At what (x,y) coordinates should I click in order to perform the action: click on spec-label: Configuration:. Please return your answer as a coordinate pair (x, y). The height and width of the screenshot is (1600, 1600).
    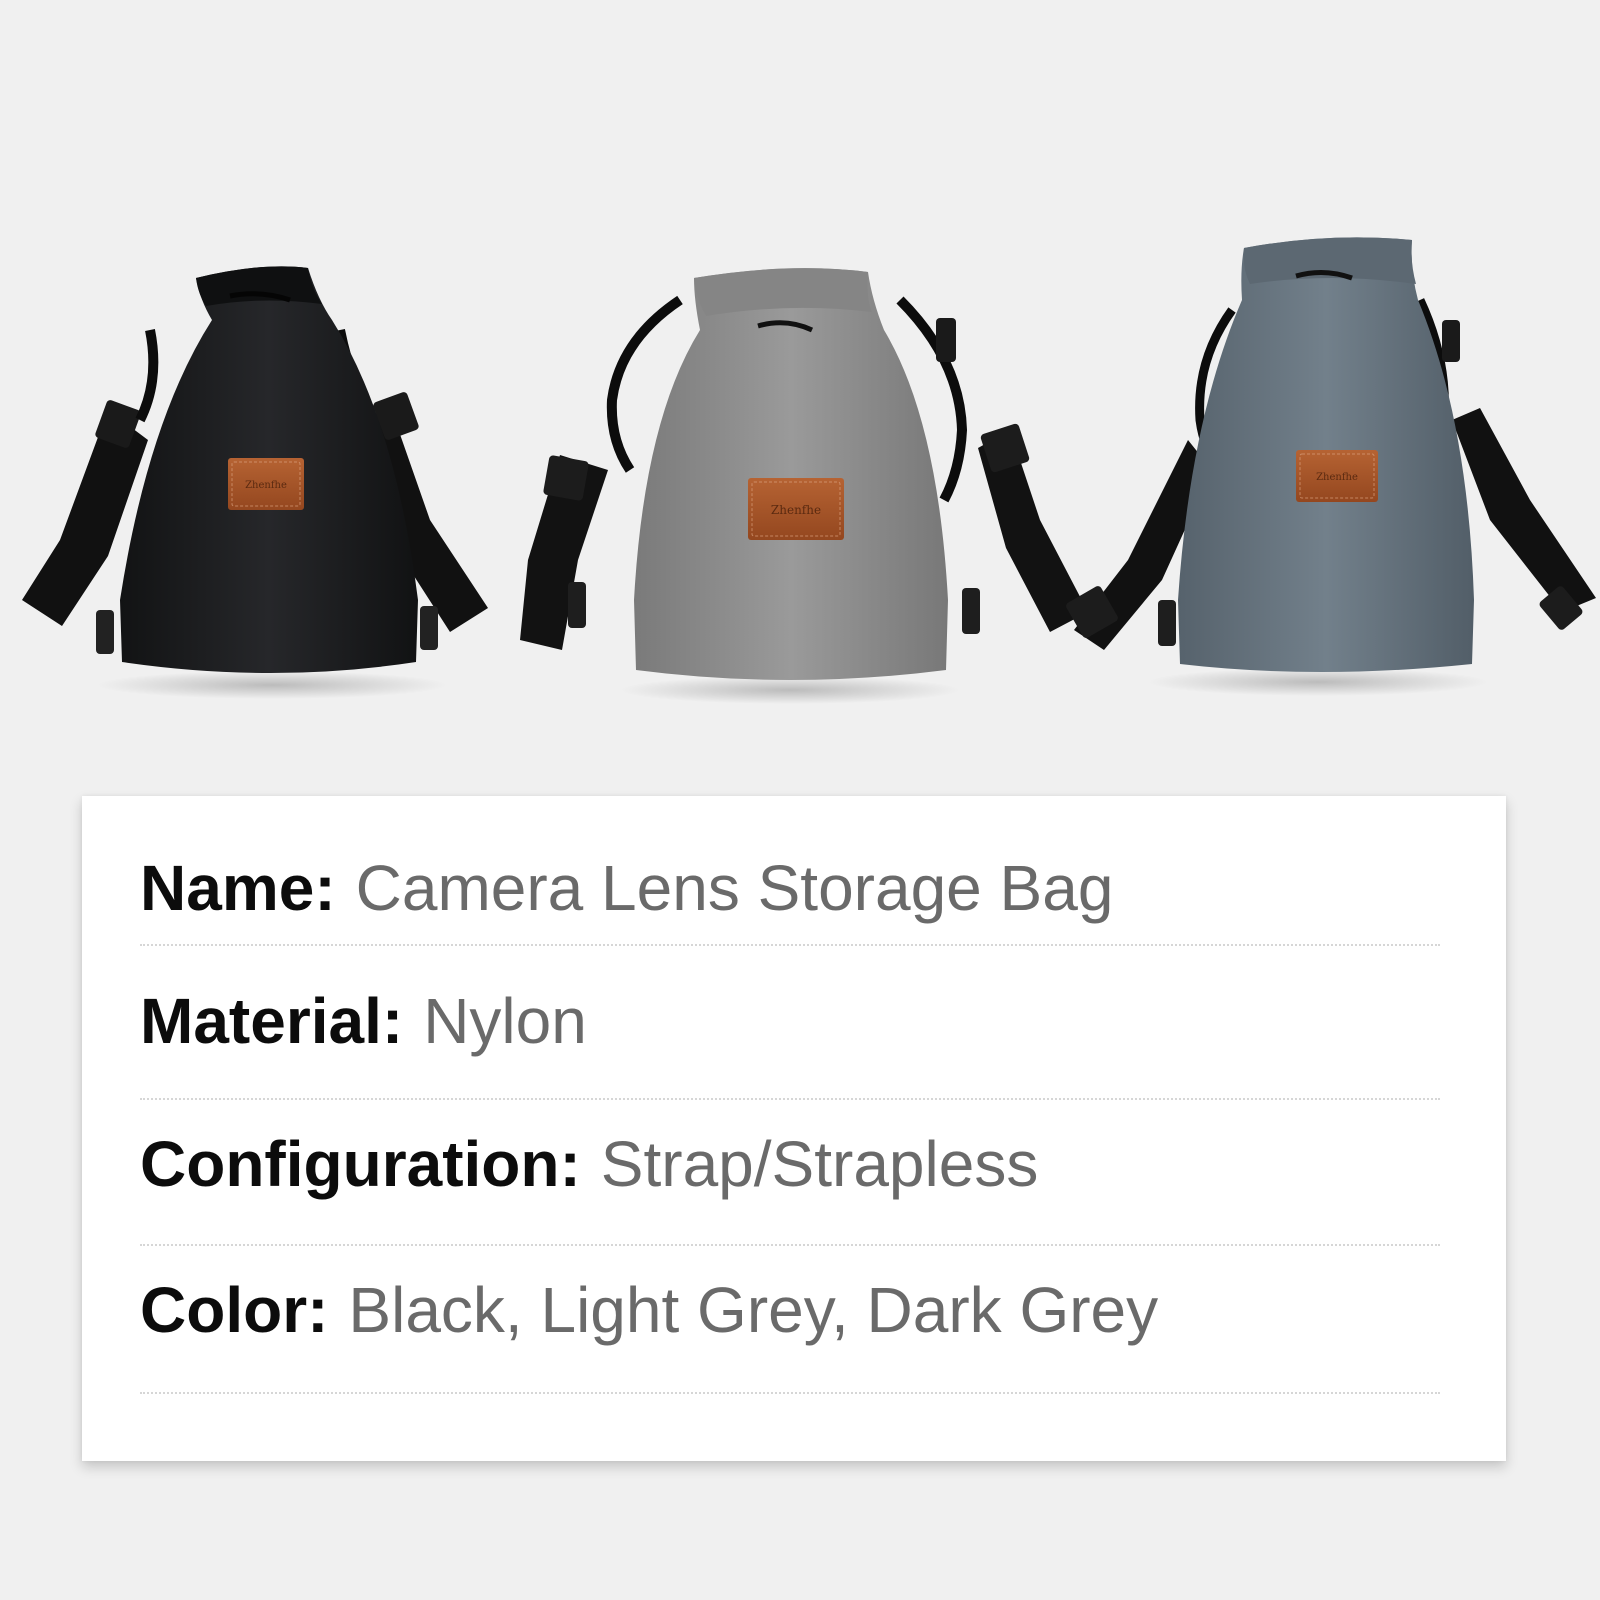
    Looking at the image, I should click on (360, 1164).